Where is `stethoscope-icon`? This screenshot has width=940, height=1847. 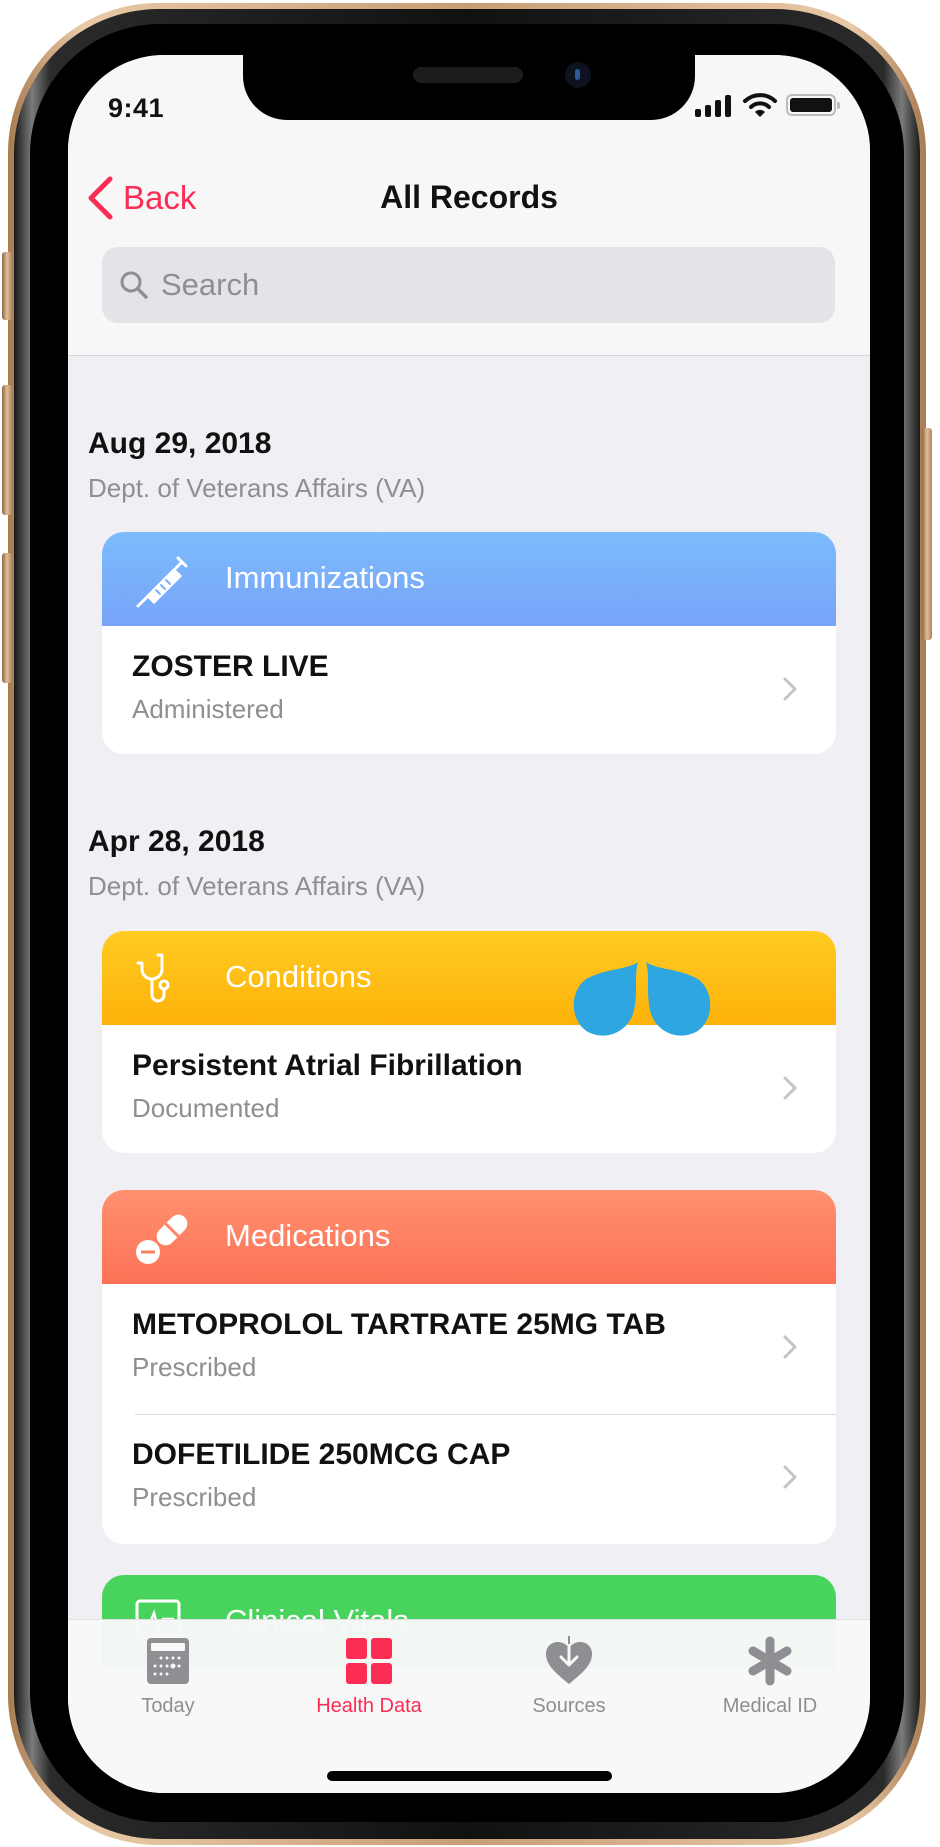 stethoscope-icon is located at coordinates (153, 978).